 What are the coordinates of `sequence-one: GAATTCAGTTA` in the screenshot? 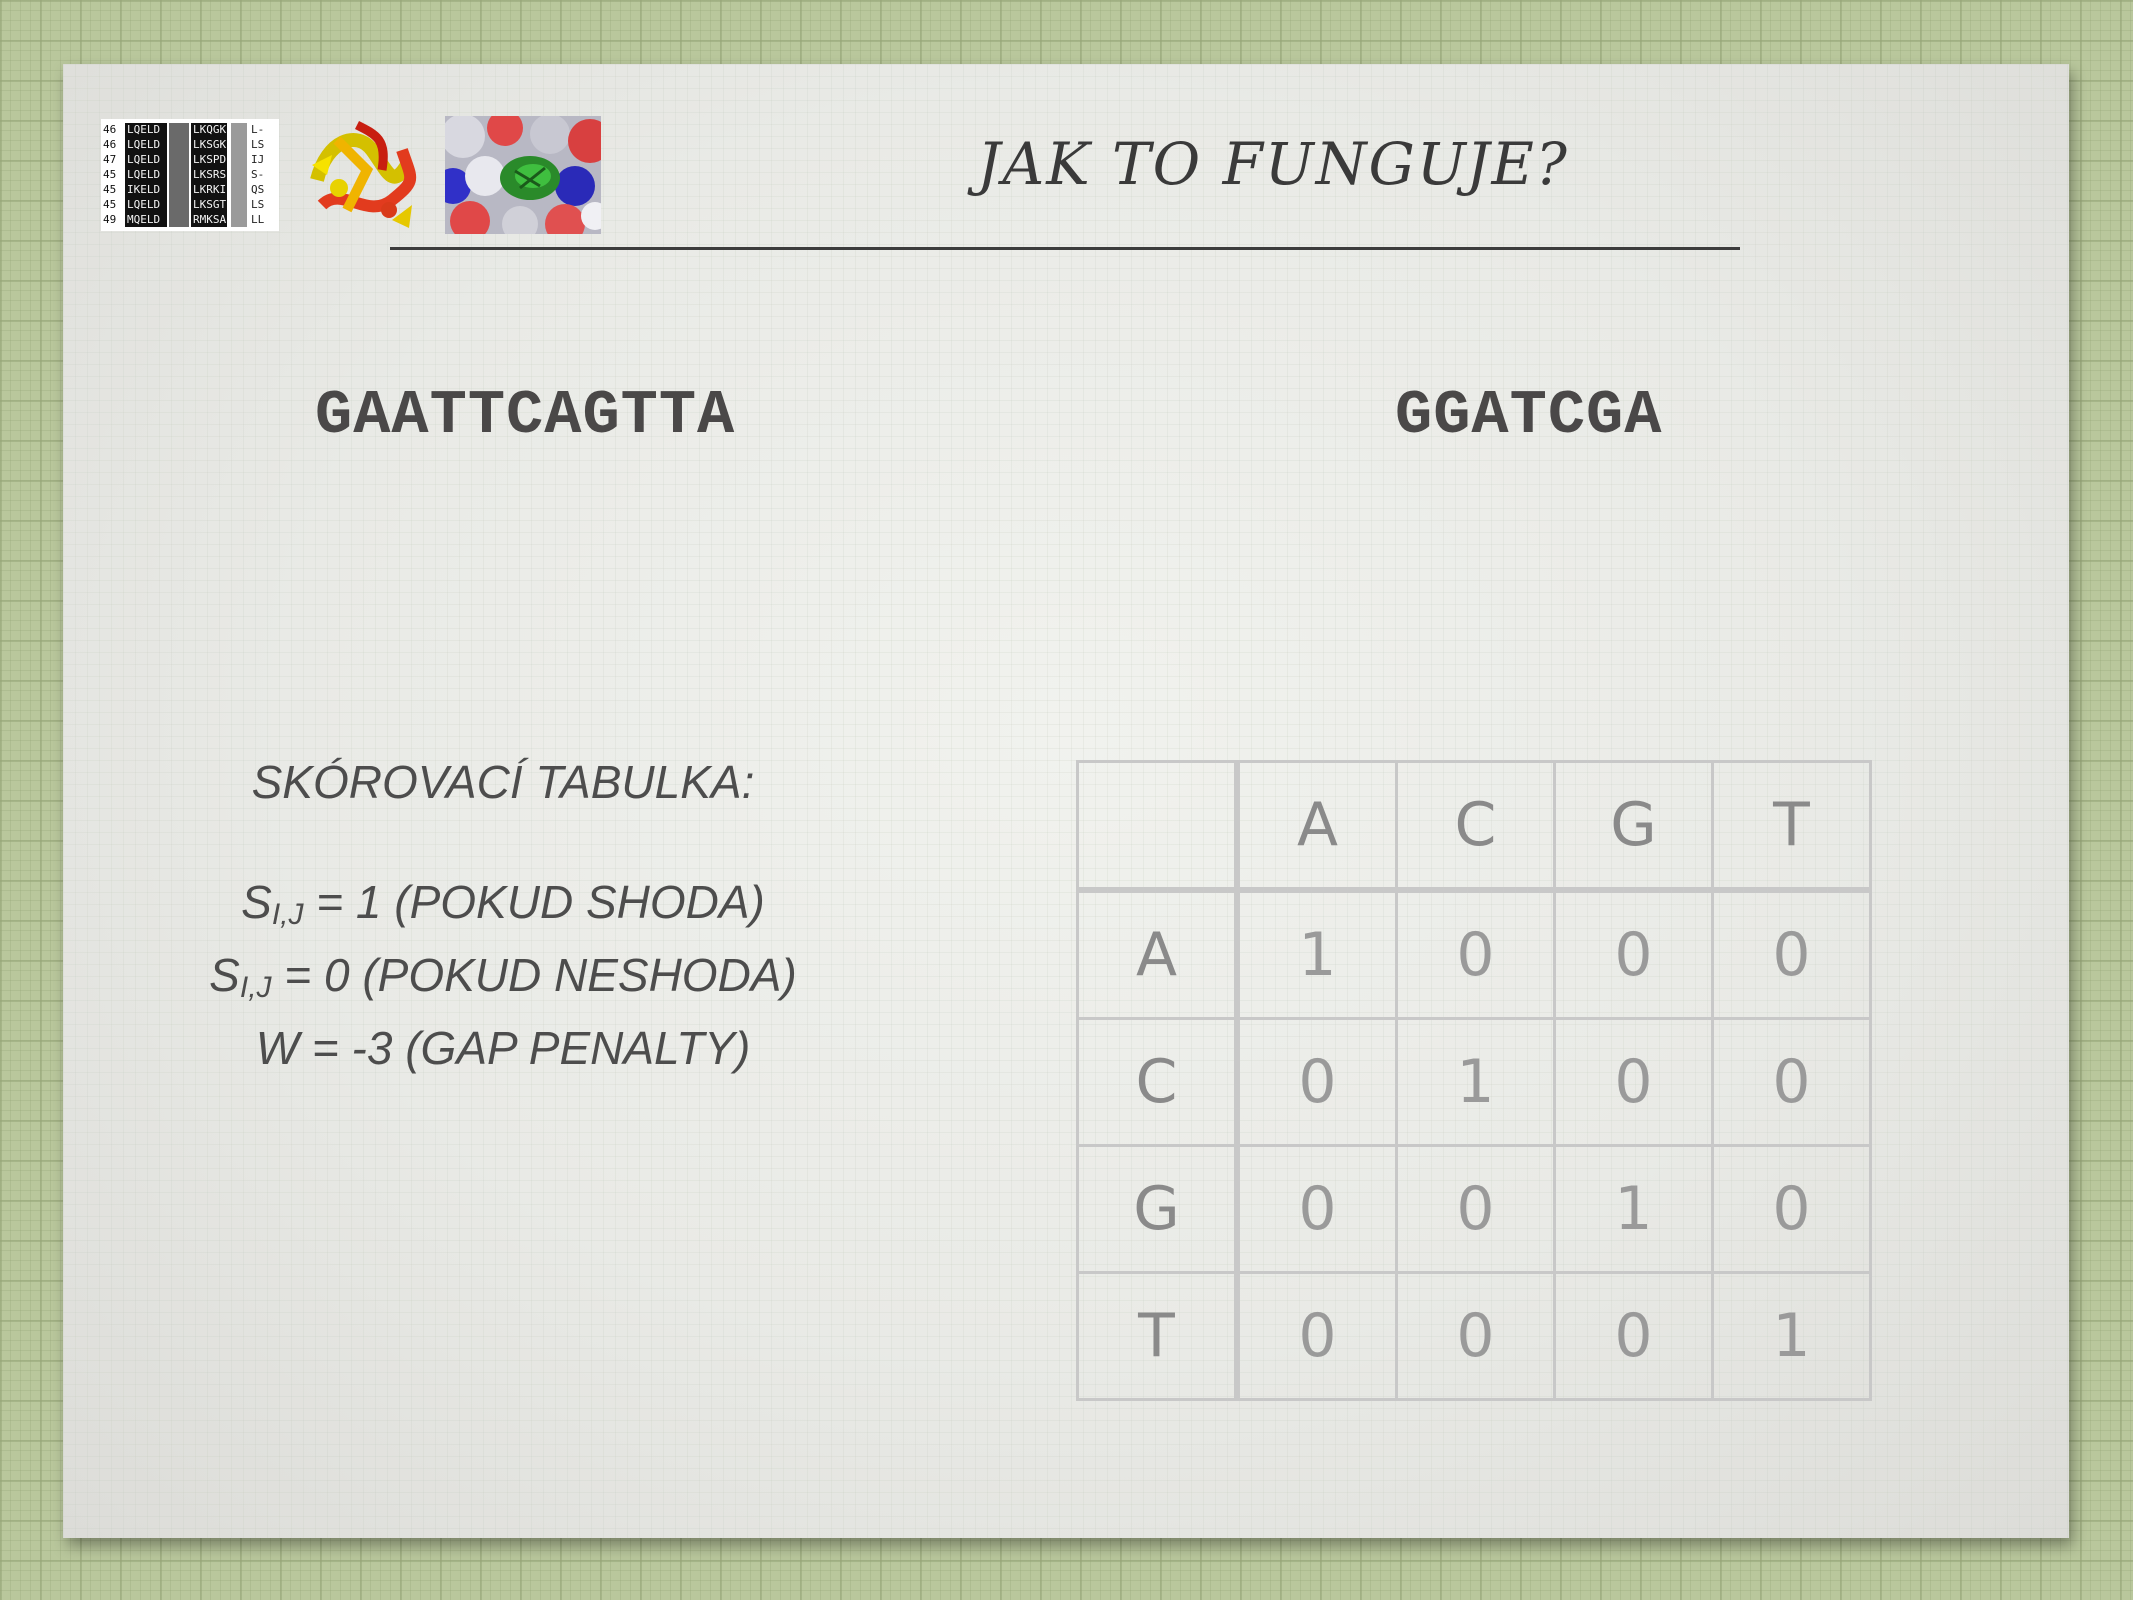 It's located at (525, 415).